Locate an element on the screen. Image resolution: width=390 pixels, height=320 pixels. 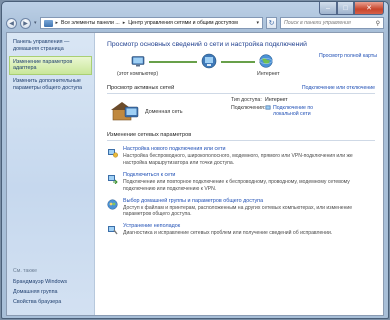
forward-arrow-icon: ▶ is located at coordinates (25, 23).